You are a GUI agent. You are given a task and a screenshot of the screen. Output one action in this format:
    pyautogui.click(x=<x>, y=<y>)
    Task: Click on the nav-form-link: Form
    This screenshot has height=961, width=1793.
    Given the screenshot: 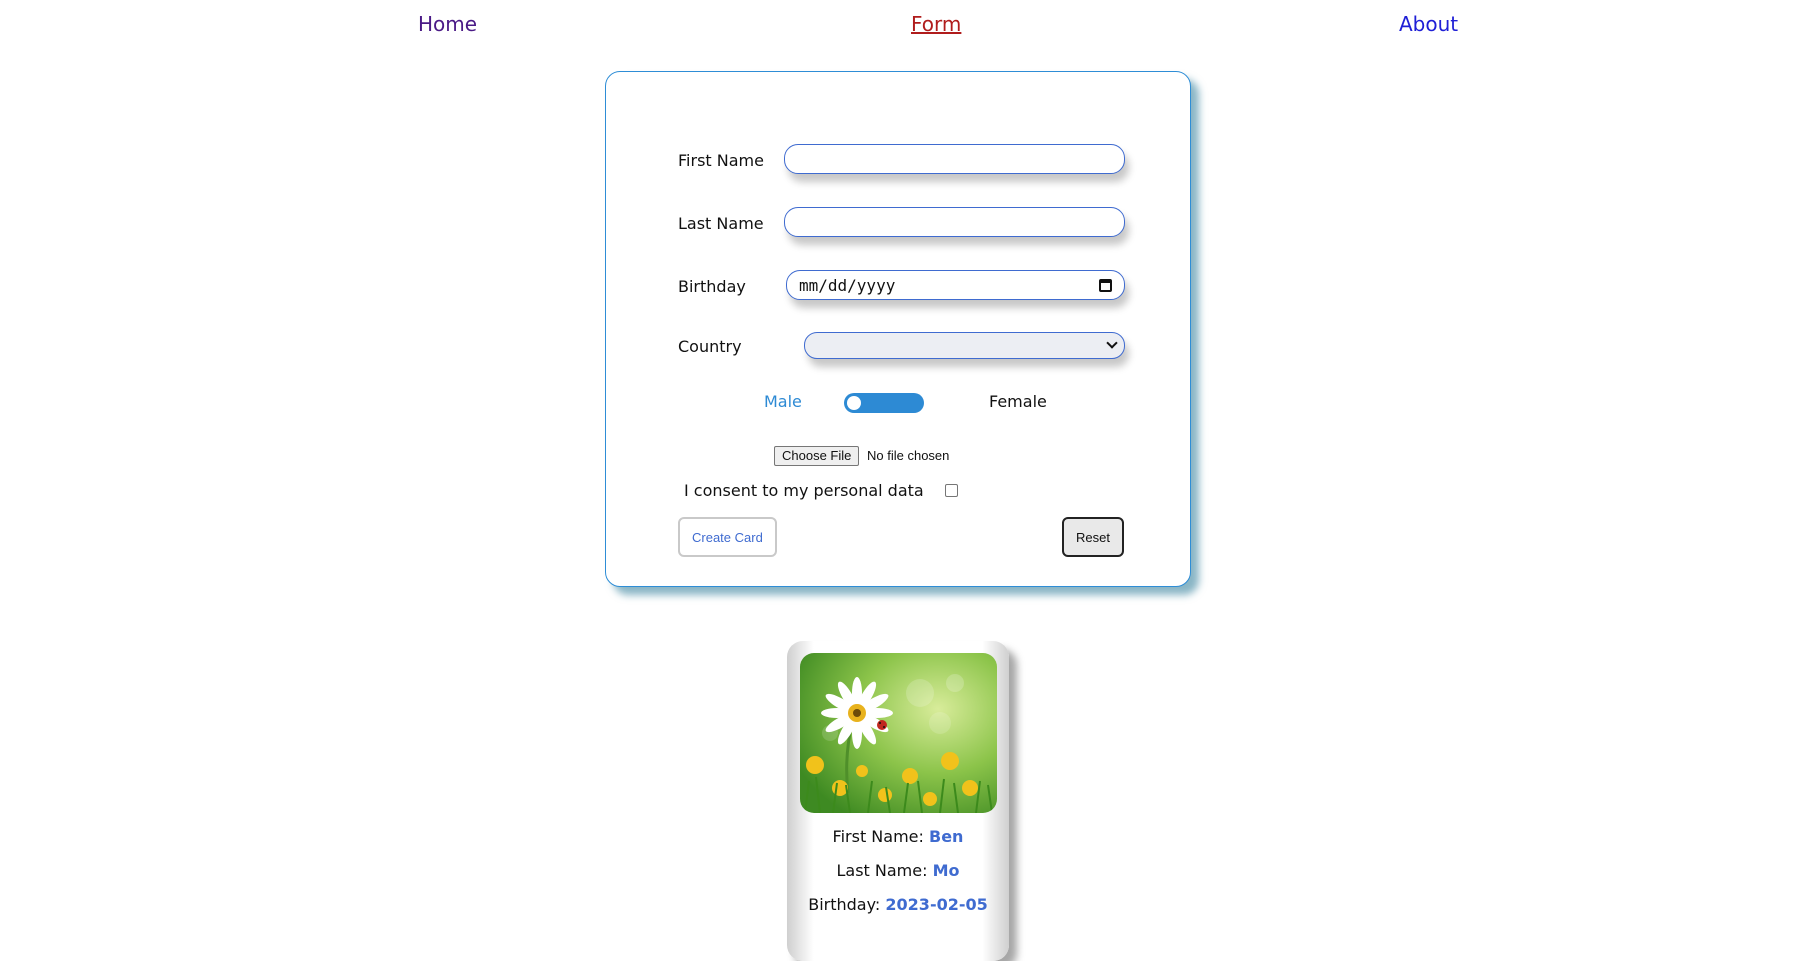 What is the action you would take?
    pyautogui.click(x=936, y=24)
    